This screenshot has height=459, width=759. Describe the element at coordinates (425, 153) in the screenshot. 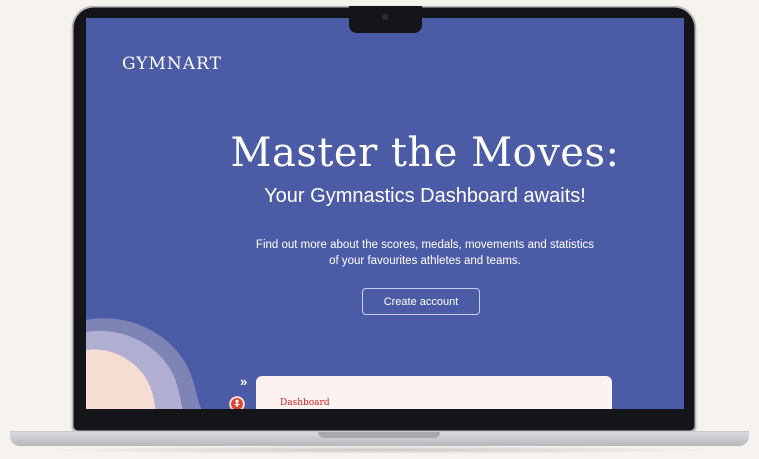

I see `hero-title: Master the Moves:` at that location.